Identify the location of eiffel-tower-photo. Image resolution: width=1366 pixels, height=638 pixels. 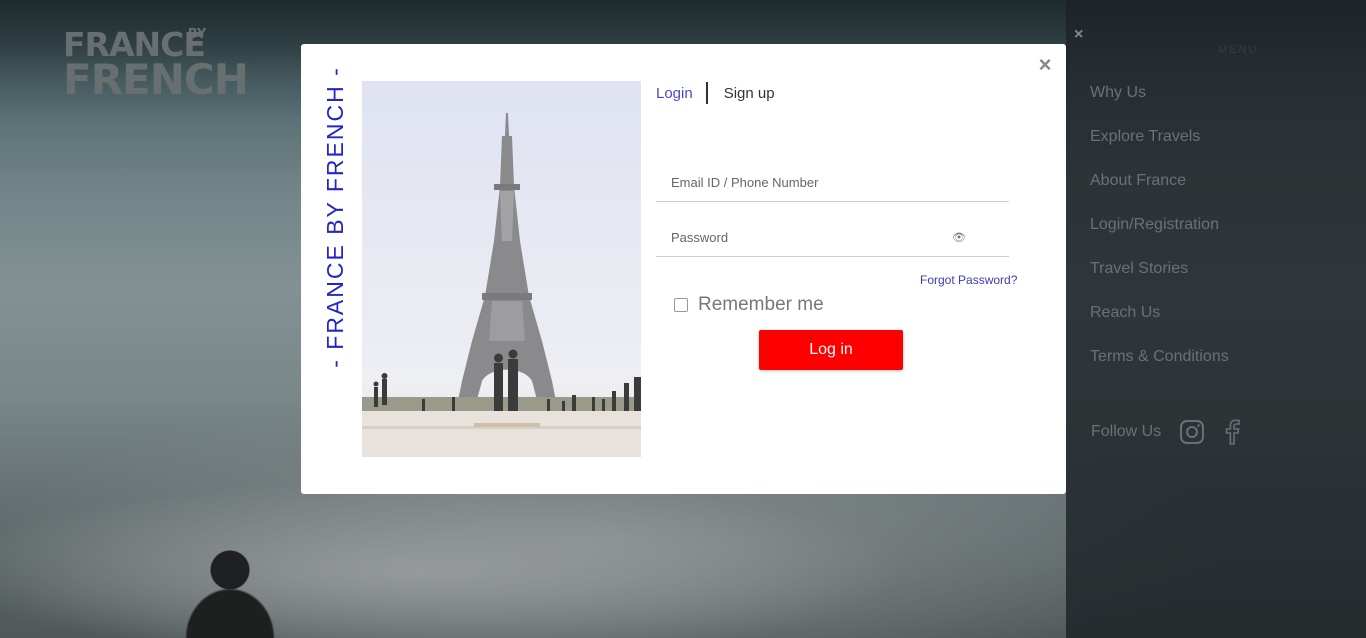
(501, 269).